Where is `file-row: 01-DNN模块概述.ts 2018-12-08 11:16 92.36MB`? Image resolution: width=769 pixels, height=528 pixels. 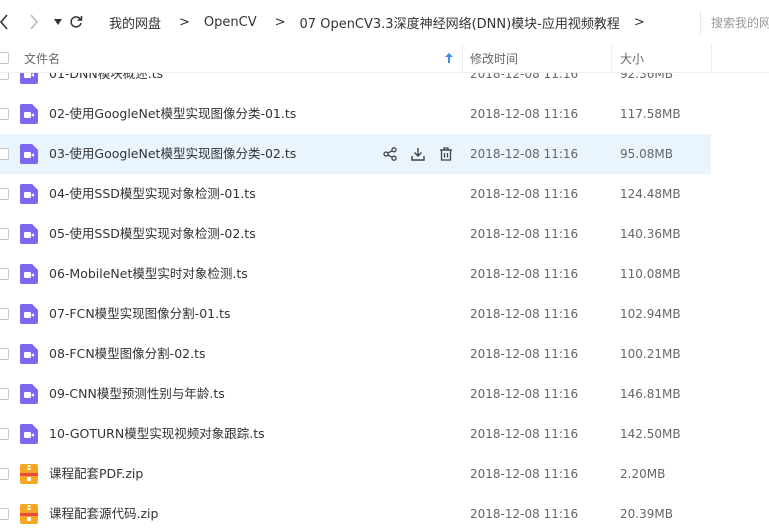
file-row: 01-DNN模块概述.ts 2018-12-08 11:16 92.36MB is located at coordinates (355, 83).